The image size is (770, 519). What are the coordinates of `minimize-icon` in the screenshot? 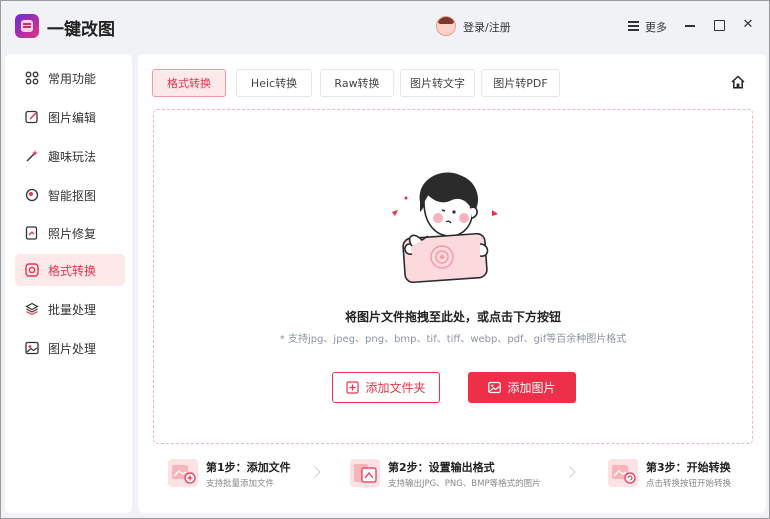 It's located at (690, 25).